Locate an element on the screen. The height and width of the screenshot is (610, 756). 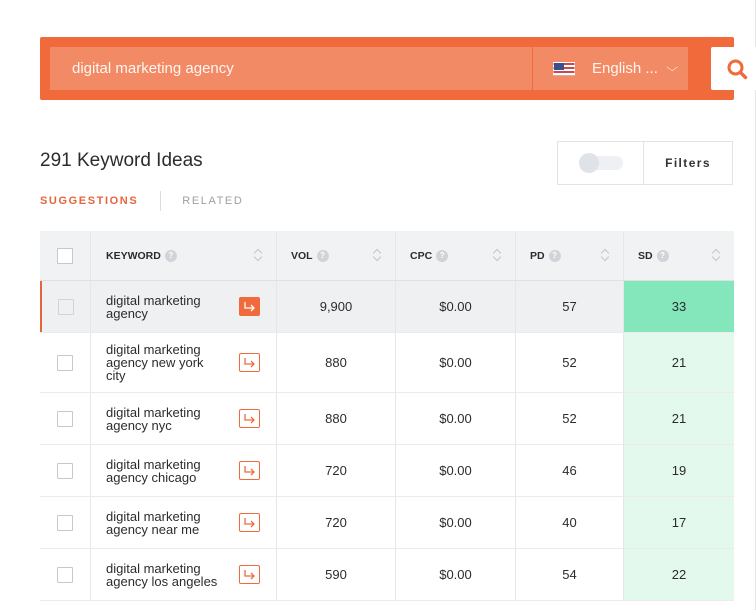
keyword-cell: digital marketing agency is located at coordinates (184, 306).